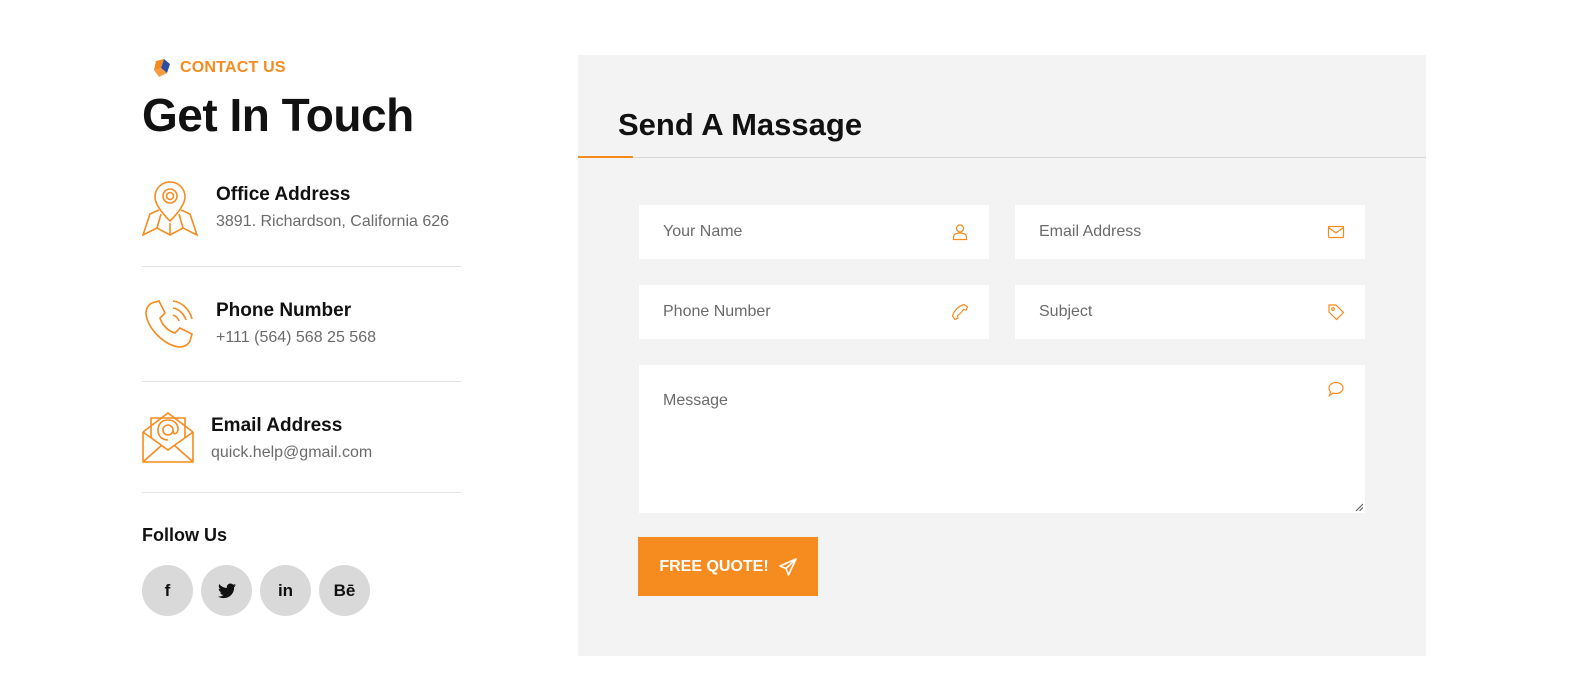 This screenshot has height=681, width=1576. What do you see at coordinates (292, 452) in the screenshot?
I see `email-value: quick.help@gmail.com` at bounding box center [292, 452].